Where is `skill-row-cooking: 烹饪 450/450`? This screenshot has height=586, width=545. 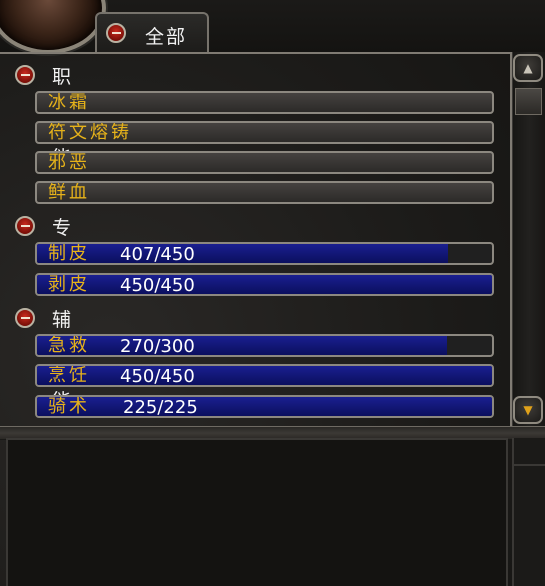 skill-row-cooking: 烹饪 450/450 is located at coordinates (264, 375).